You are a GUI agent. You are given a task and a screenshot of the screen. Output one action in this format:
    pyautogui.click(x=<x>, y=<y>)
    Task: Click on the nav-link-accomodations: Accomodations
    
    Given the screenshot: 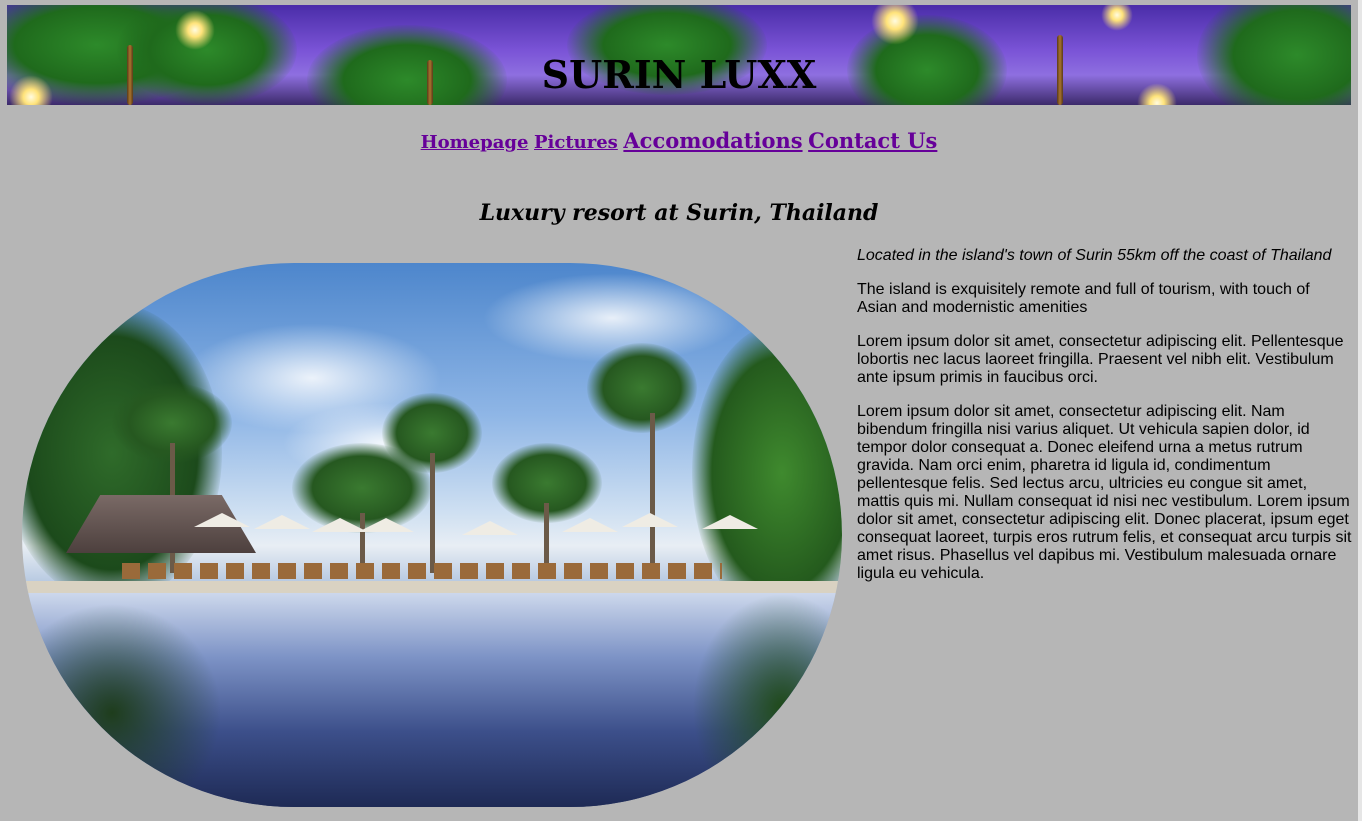 What is the action you would take?
    pyautogui.click(x=712, y=140)
    